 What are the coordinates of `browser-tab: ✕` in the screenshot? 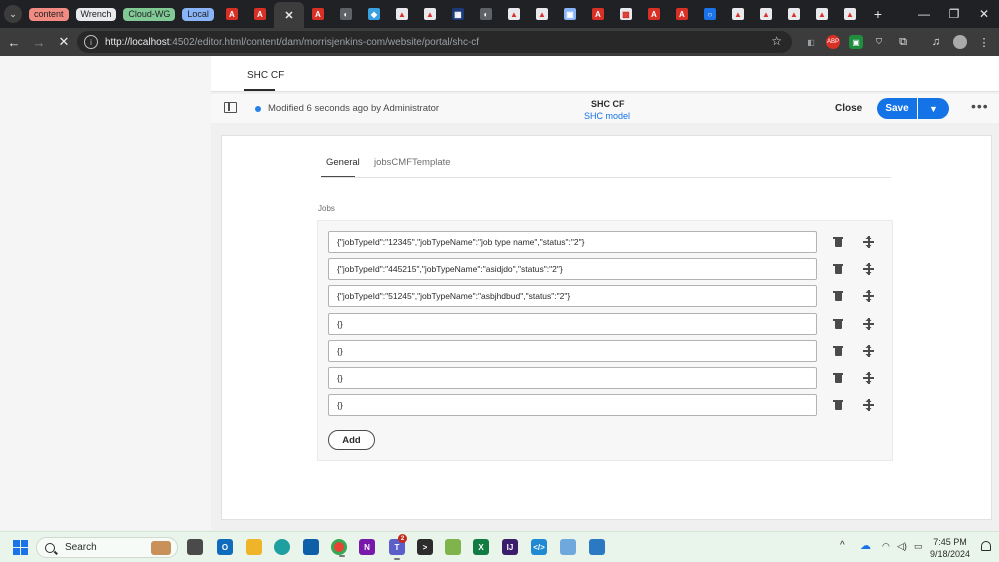 It's located at (288, 15).